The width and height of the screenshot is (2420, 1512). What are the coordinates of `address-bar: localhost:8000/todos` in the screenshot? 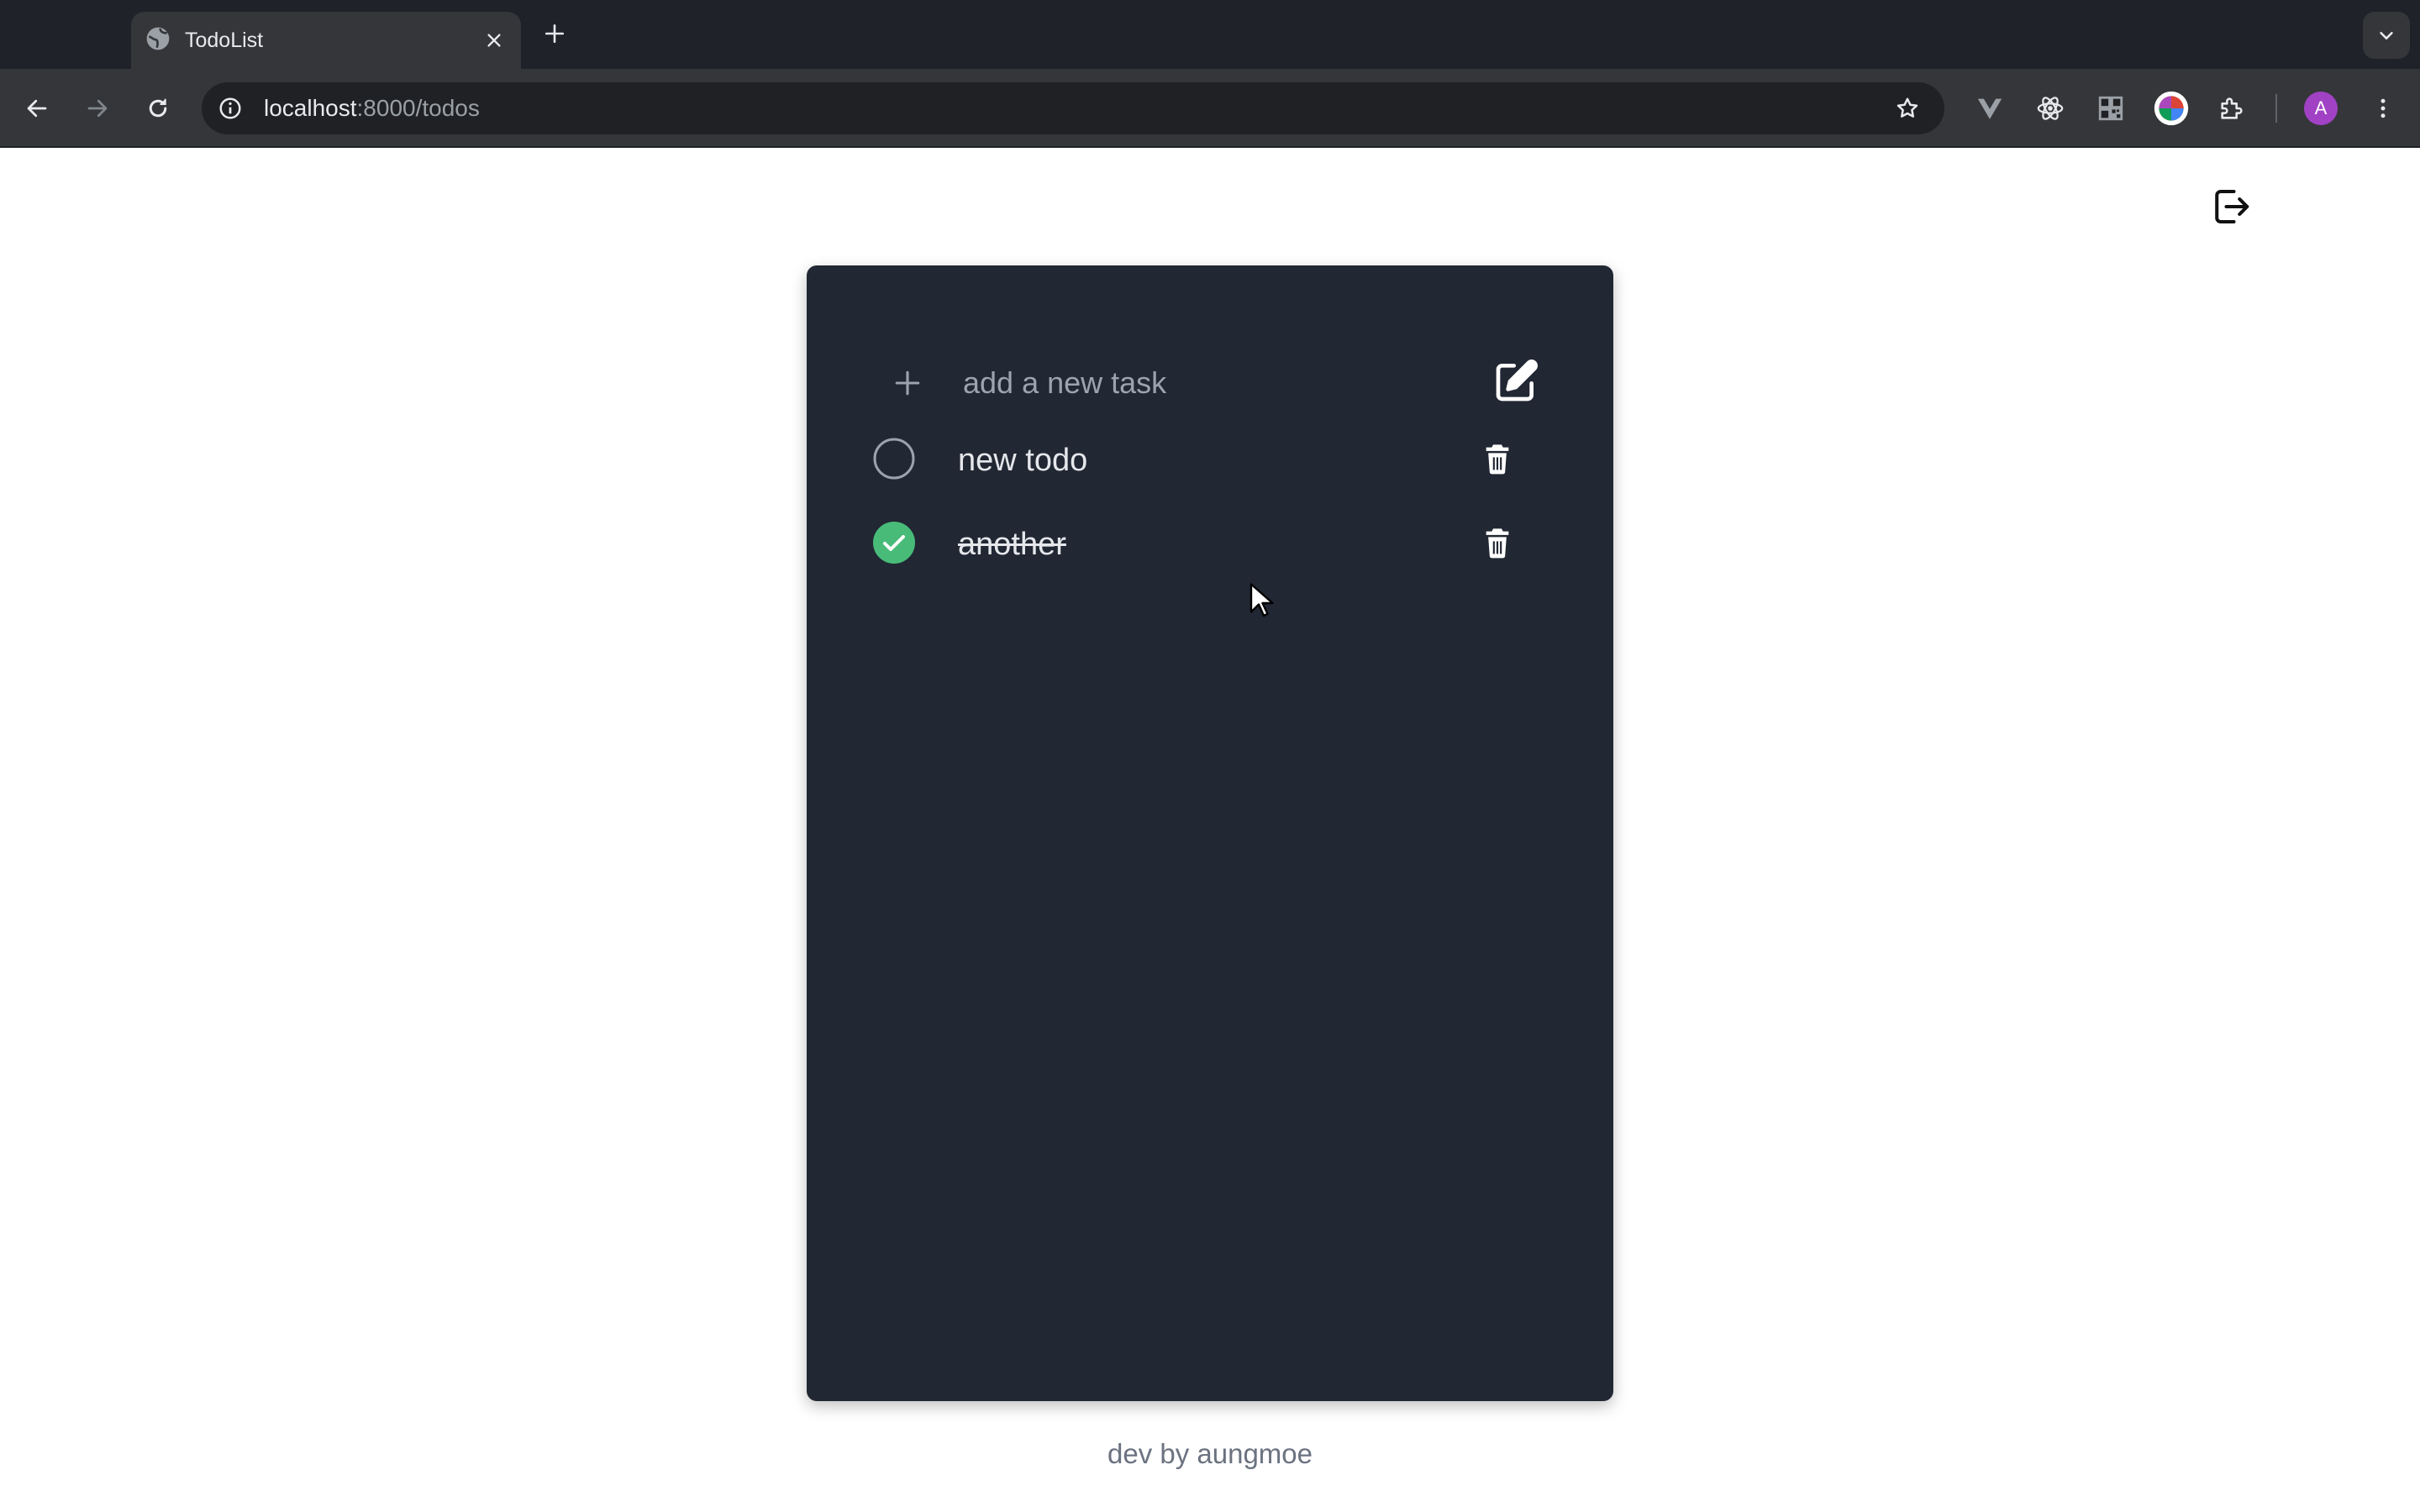 It's located at (1073, 108).